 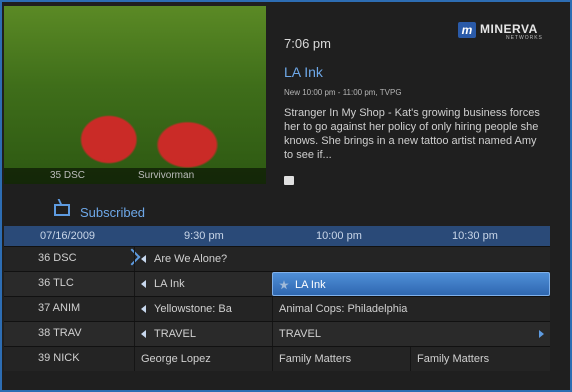 I want to click on logo-subtext: NETWORKS, so click(x=524, y=38).